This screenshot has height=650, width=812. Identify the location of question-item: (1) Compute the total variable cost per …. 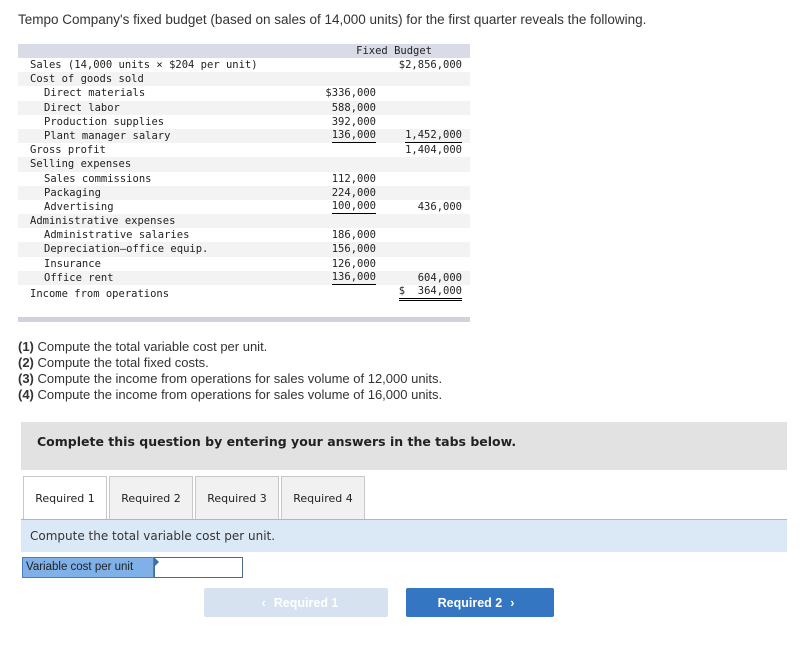
(143, 346).